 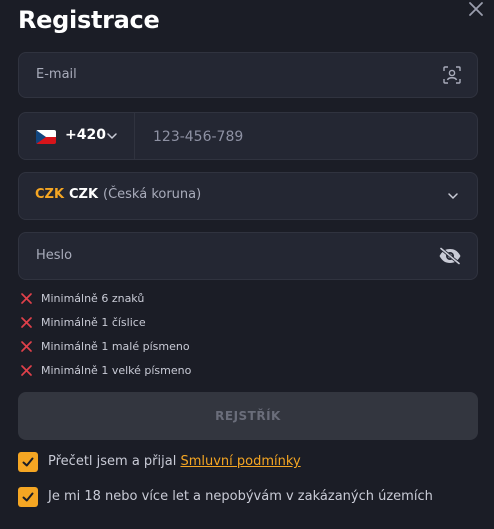 What do you see at coordinates (248, 75) in the screenshot?
I see `email-field: E-mail` at bounding box center [248, 75].